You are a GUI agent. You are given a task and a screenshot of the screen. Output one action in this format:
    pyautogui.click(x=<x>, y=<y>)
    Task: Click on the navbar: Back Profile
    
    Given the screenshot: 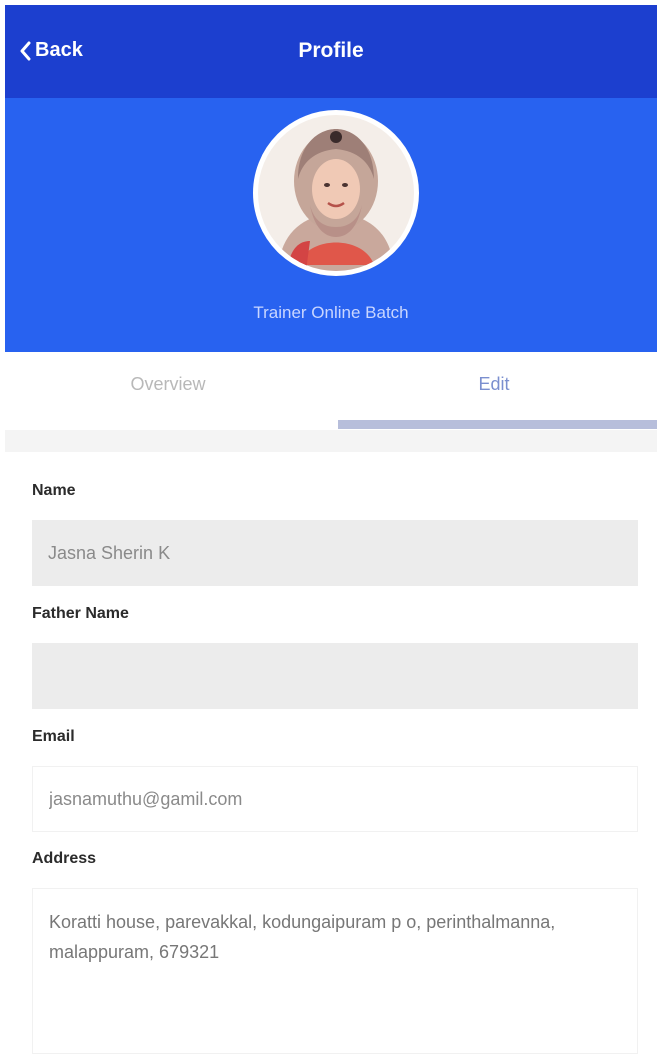 What is the action you would take?
    pyautogui.click(x=331, y=51)
    